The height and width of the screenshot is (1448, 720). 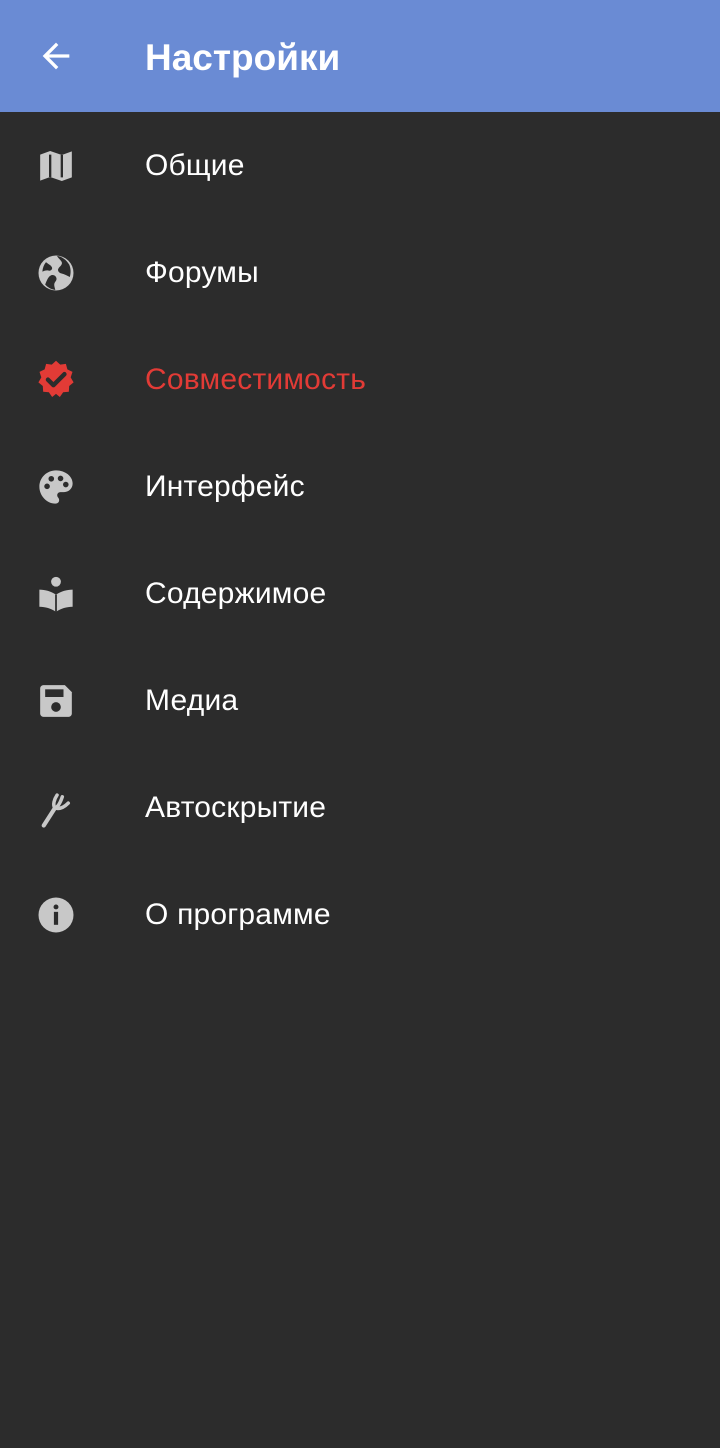 I want to click on back-button, so click(x=56, y=56).